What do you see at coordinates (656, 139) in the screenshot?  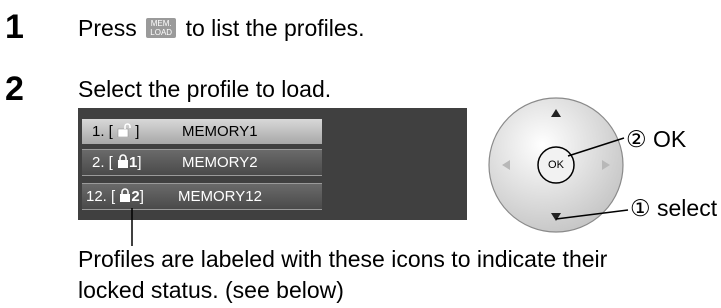 I see `ok-label: ② OK` at bounding box center [656, 139].